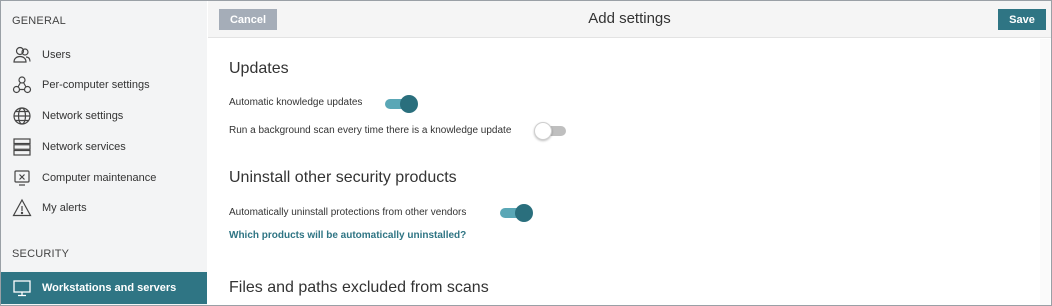 The height and width of the screenshot is (306, 1052). What do you see at coordinates (22, 147) in the screenshot?
I see `server-icon` at bounding box center [22, 147].